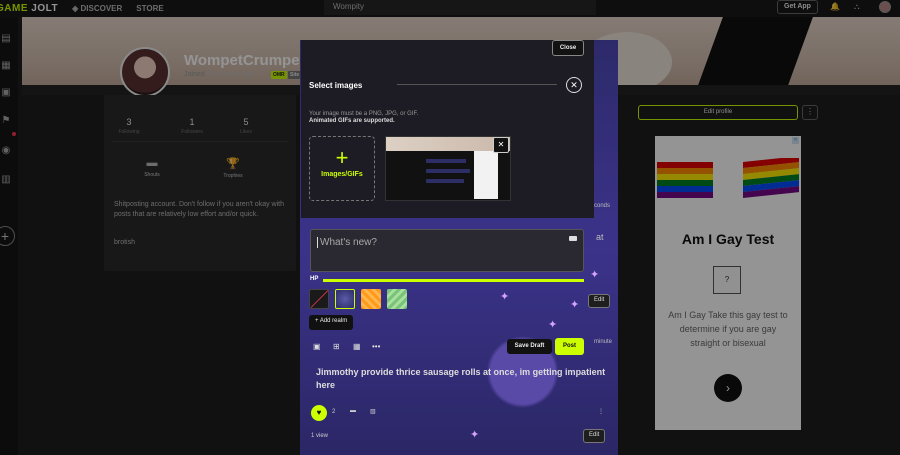 This screenshot has height=455, width=900. What do you see at coordinates (568, 48) in the screenshot?
I see `close-button: Close` at bounding box center [568, 48].